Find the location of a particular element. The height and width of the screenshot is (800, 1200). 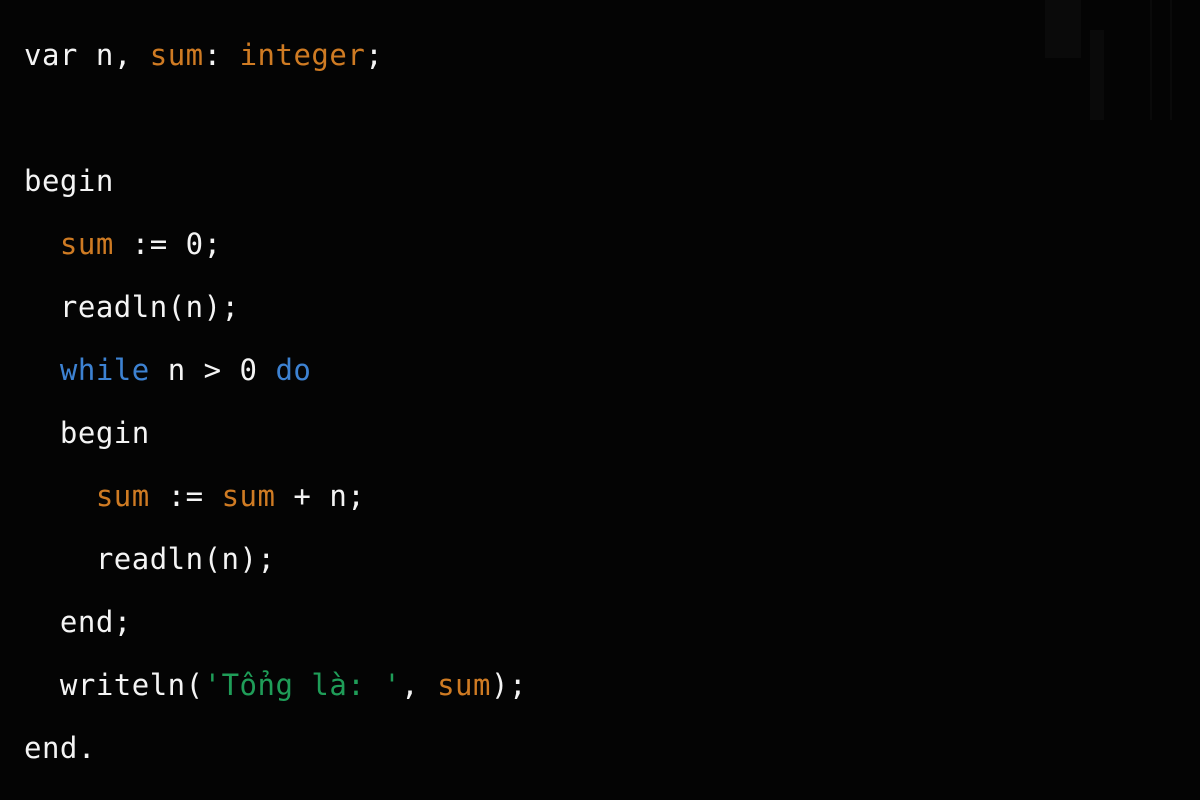

code-token: var is located at coordinates (51, 55).